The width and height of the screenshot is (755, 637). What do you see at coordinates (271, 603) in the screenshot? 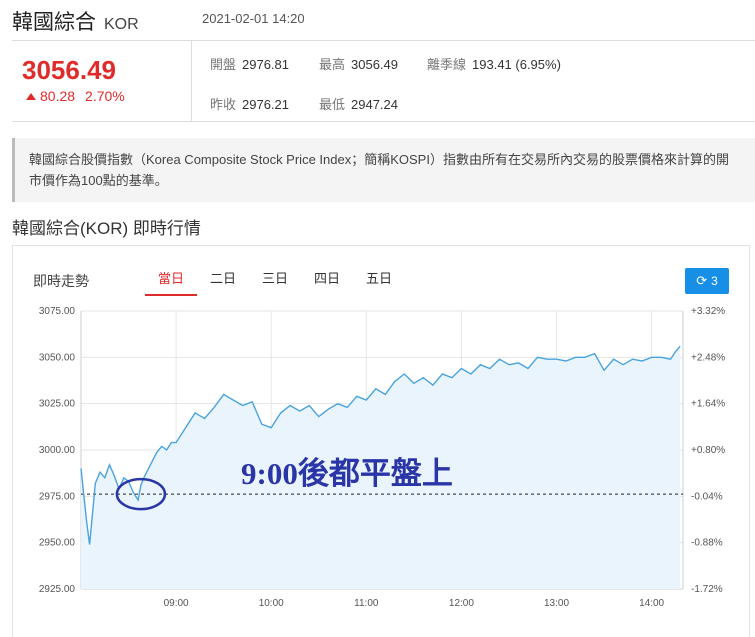
I see `x-tick-label: 10:00` at bounding box center [271, 603].